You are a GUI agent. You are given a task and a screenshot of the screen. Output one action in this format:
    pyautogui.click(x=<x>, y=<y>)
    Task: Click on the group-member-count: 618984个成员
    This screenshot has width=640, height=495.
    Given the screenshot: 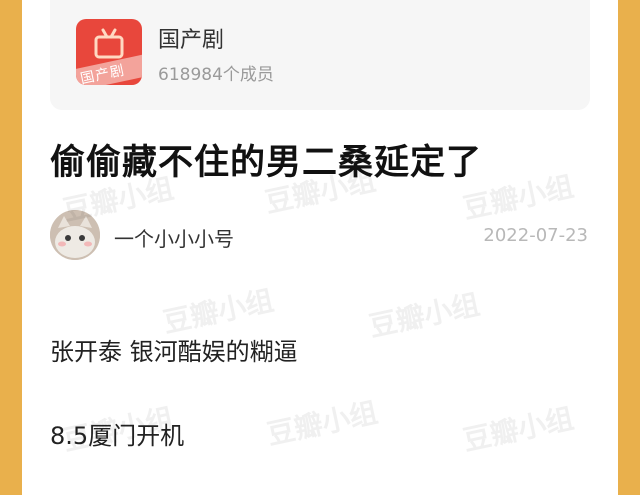 What is the action you would take?
    pyautogui.click(x=216, y=75)
    